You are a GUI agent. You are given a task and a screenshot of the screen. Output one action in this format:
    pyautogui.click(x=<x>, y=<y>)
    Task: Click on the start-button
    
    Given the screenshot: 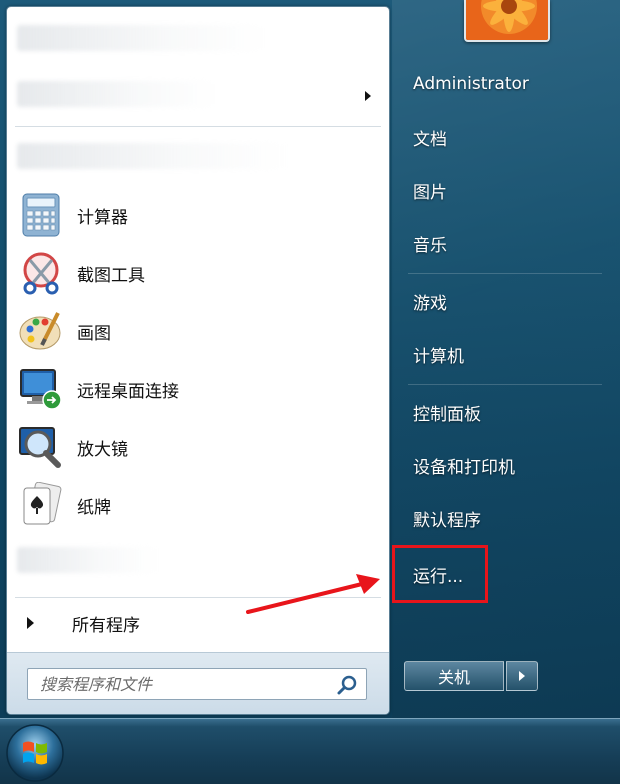 What is the action you would take?
    pyautogui.click(x=35, y=753)
    